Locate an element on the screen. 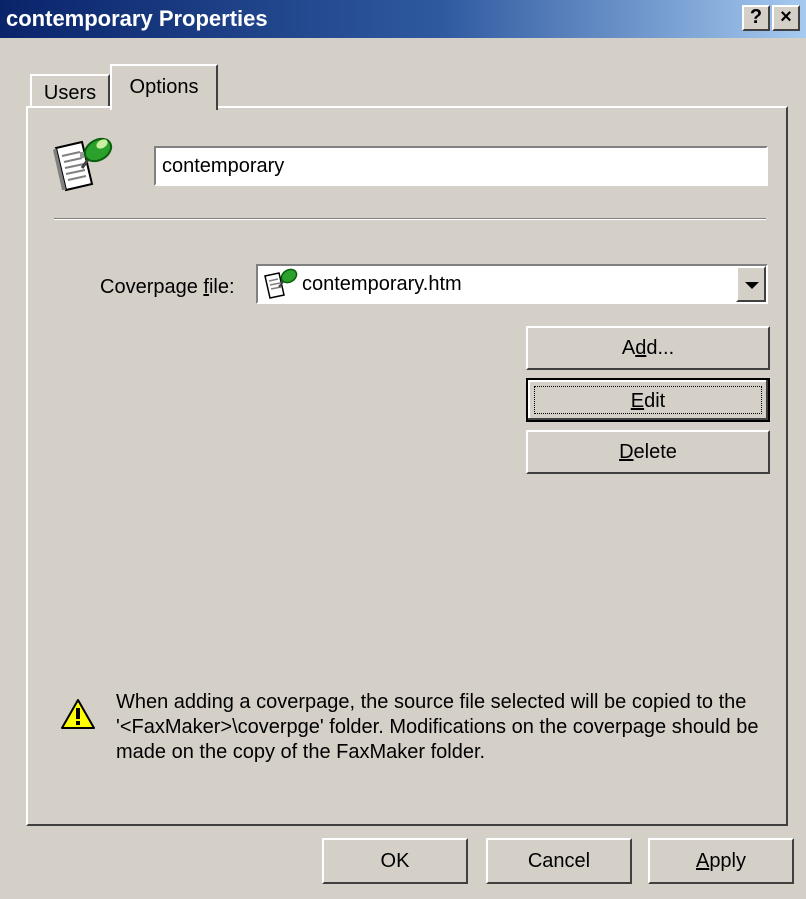  window-title: contemporary Properties is located at coordinates (137, 18).